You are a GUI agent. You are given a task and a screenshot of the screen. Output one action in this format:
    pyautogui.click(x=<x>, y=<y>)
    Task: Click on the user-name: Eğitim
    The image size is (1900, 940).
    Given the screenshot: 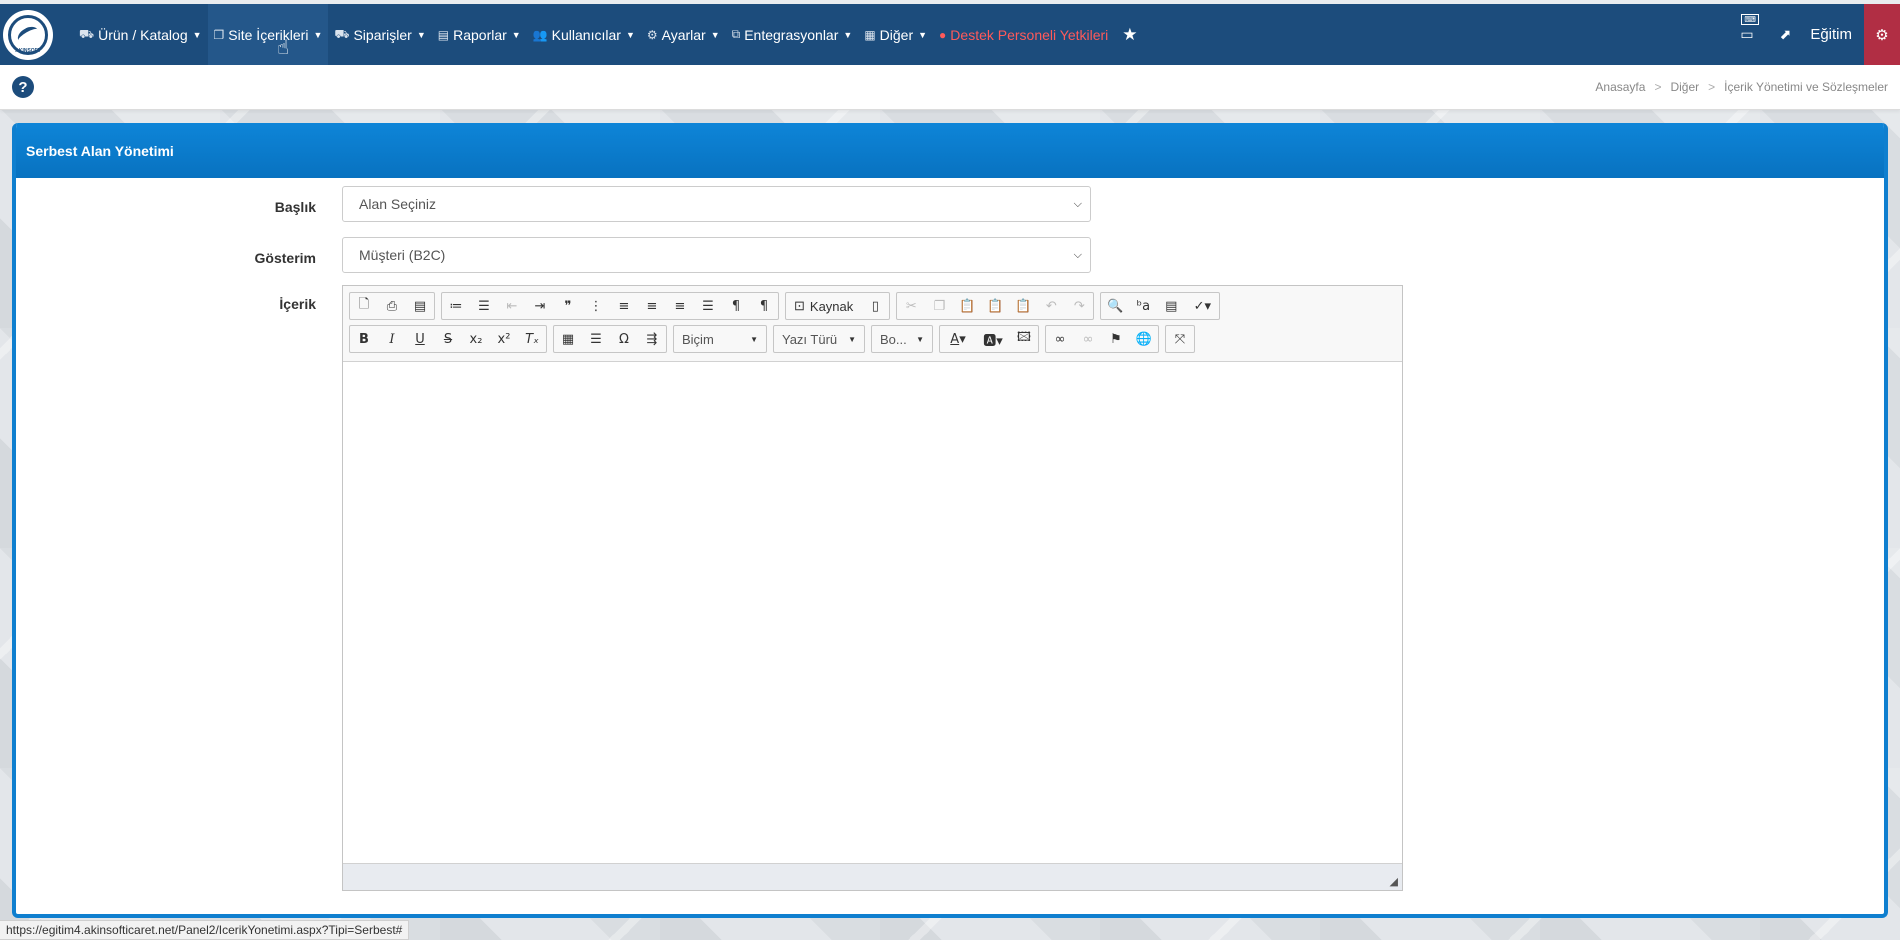 What is the action you would take?
    pyautogui.click(x=1834, y=34)
    